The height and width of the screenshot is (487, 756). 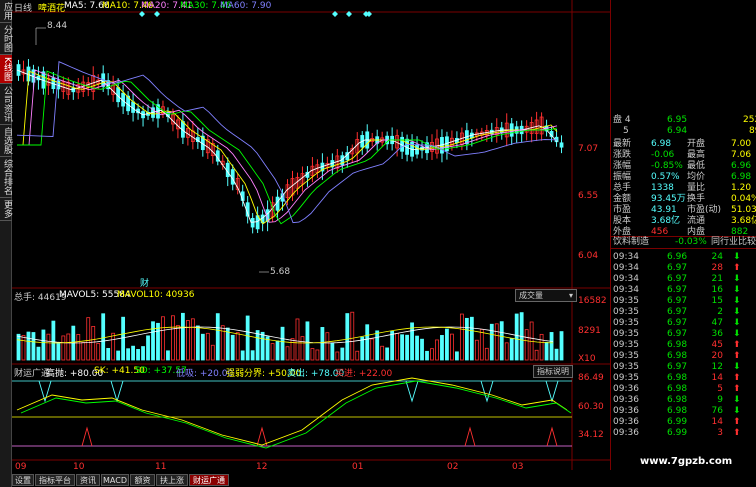 I want to click on finance-tag: 财, so click(x=144, y=282).